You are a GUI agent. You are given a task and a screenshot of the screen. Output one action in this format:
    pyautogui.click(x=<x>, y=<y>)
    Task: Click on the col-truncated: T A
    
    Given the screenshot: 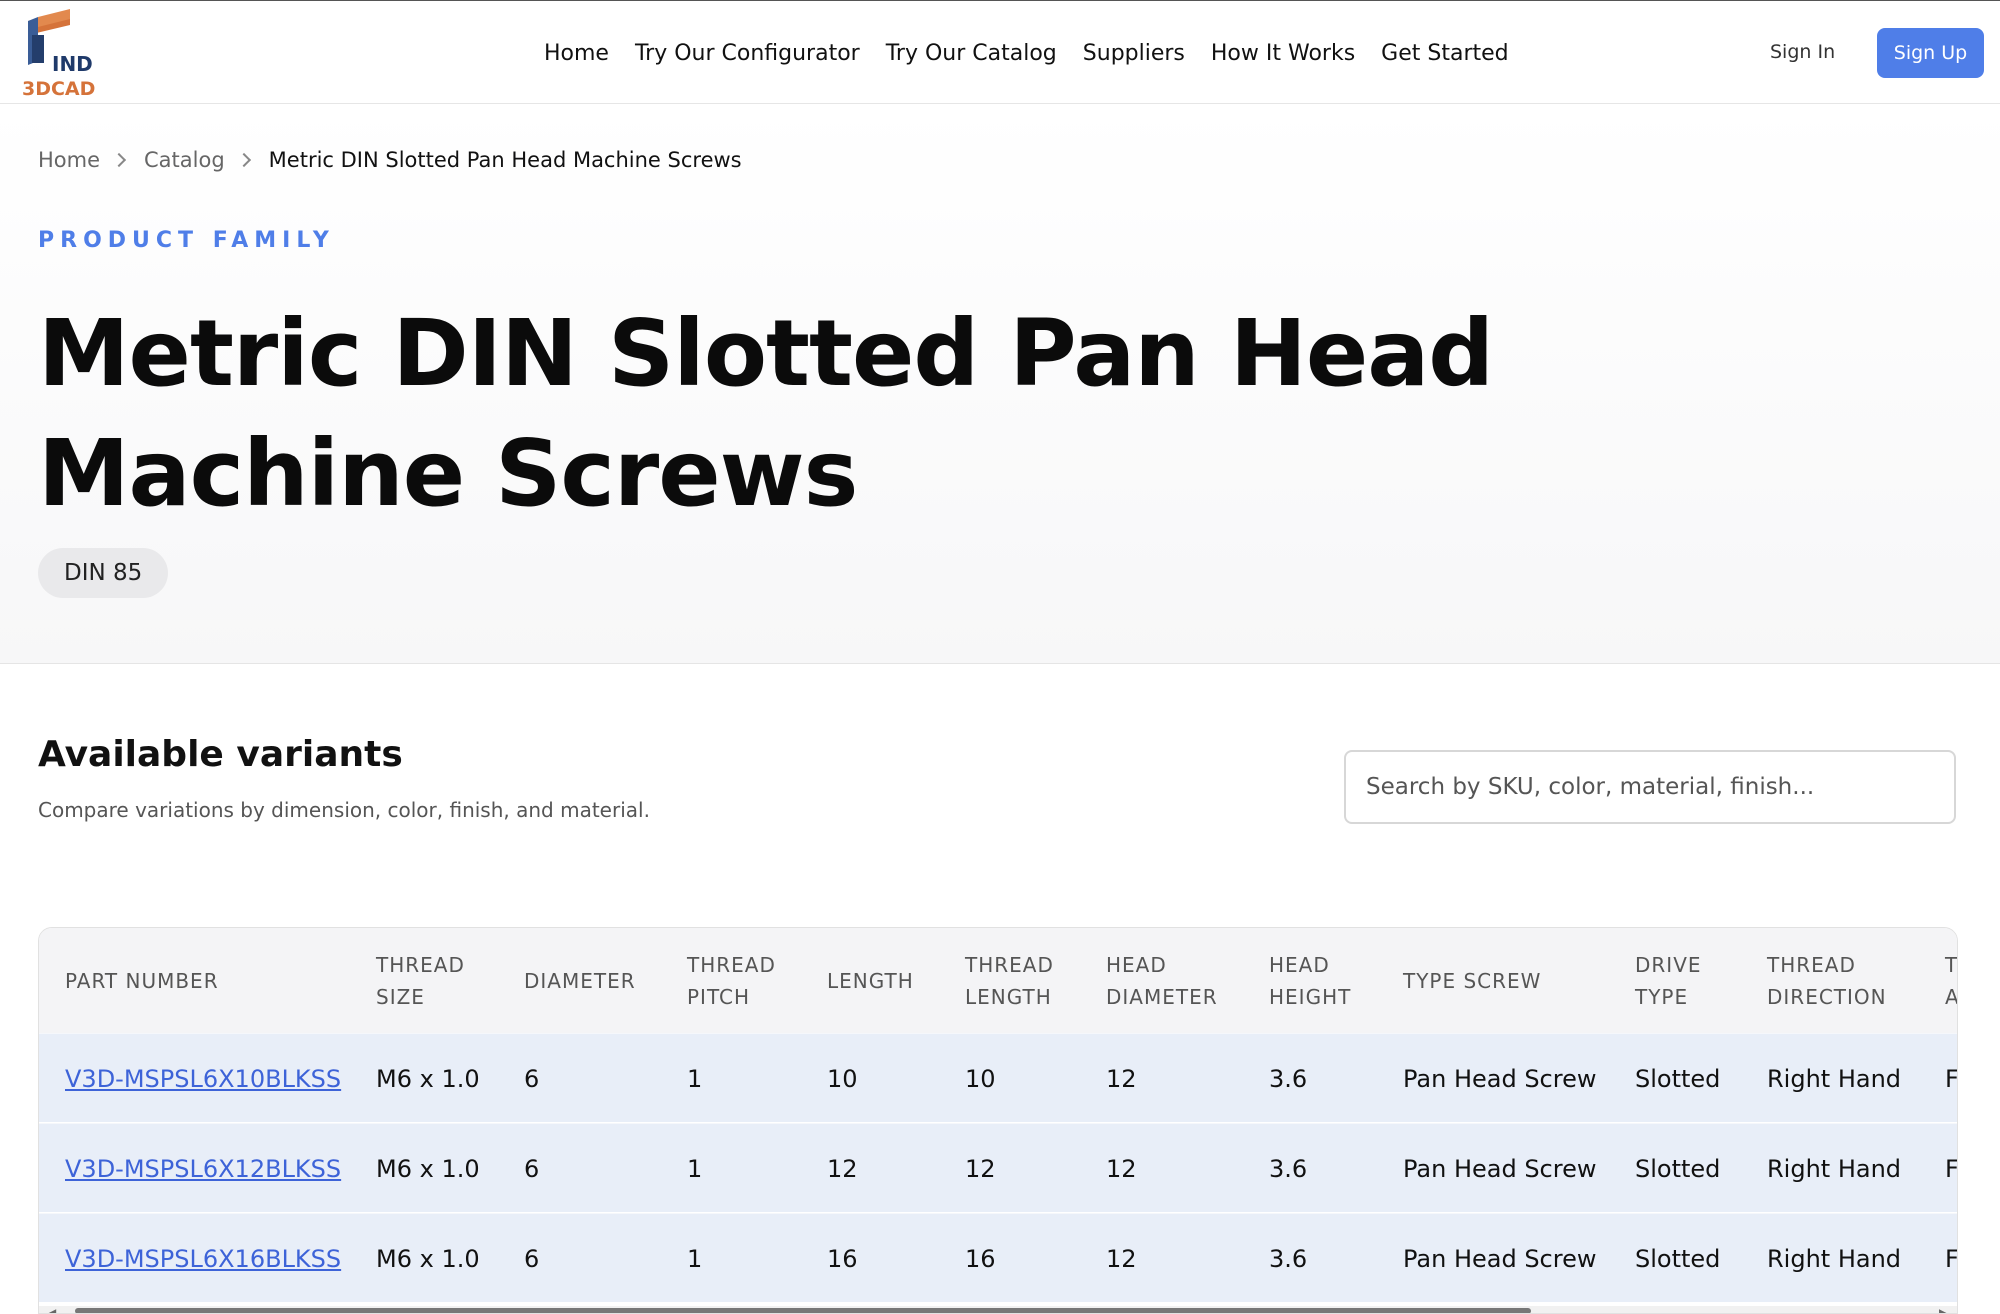 What is the action you would take?
    pyautogui.click(x=1951, y=980)
    